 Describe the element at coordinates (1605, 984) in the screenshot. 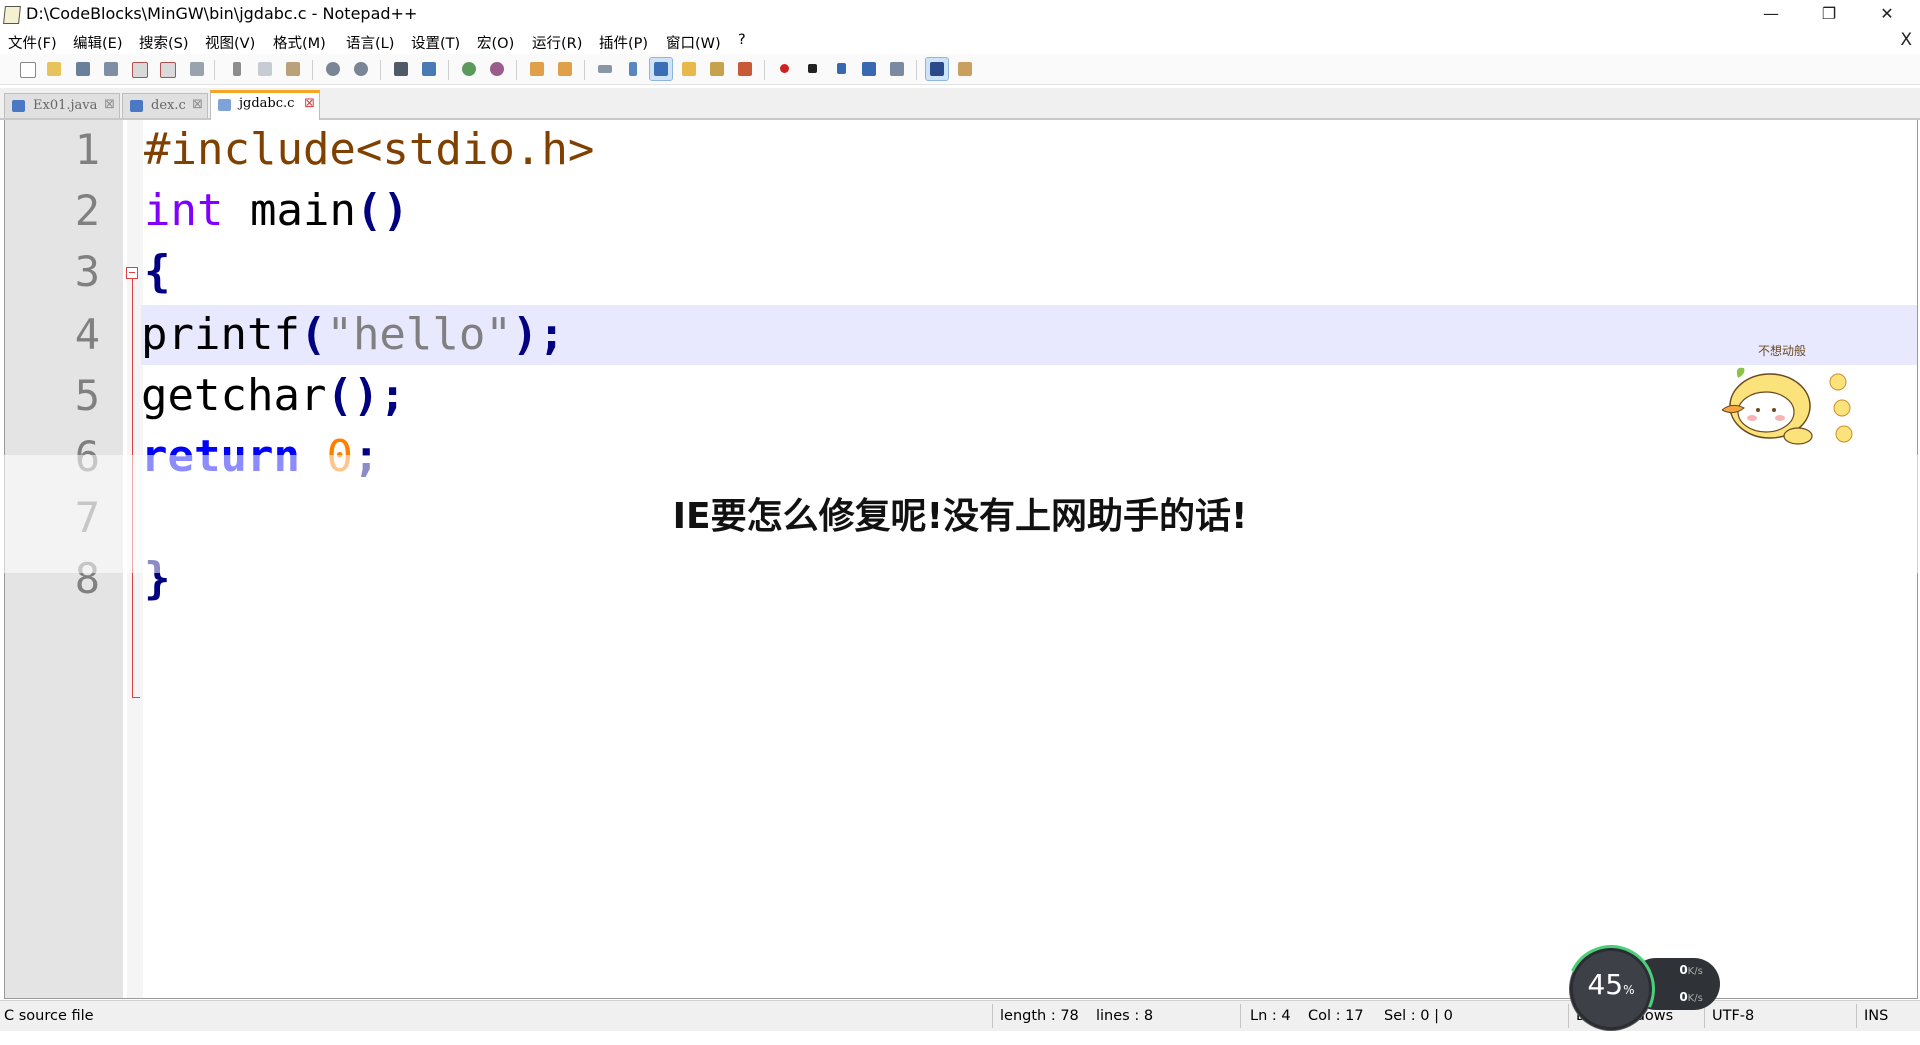

I see `usage-percent-value: 45` at that location.